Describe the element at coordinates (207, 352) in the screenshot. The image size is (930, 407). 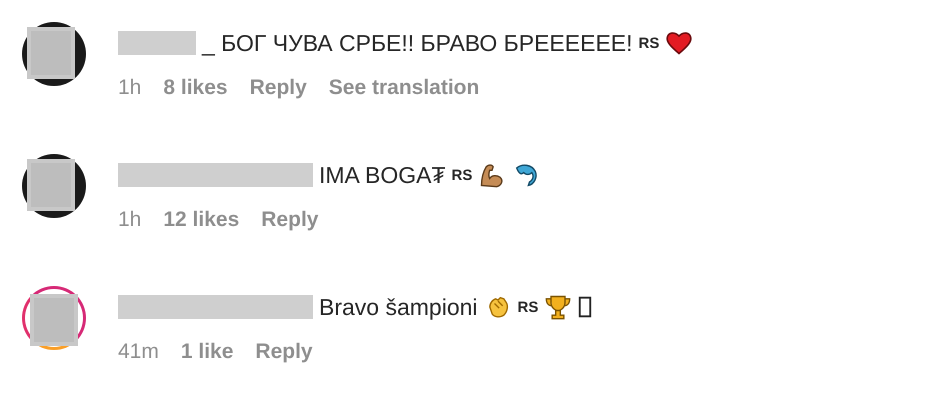
I see `likes-link: 1 like` at that location.